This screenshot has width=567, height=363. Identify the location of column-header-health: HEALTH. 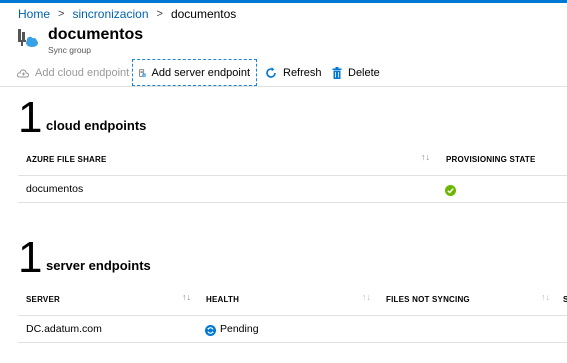
(222, 299).